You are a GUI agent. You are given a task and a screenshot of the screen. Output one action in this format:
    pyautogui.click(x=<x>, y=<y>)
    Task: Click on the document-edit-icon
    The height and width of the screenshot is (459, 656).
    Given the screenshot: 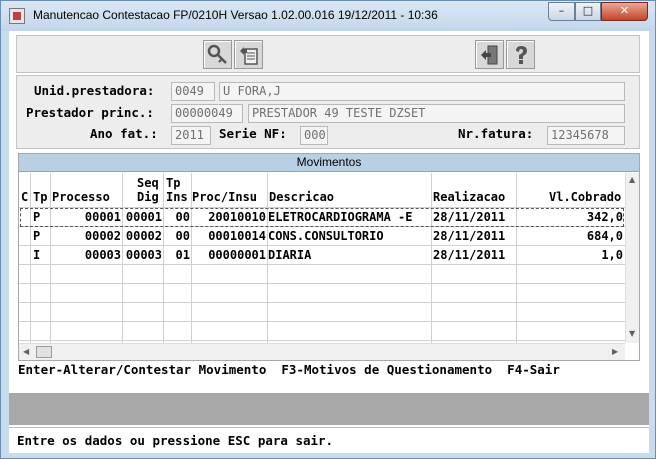 What is the action you would take?
    pyautogui.click(x=249, y=56)
    